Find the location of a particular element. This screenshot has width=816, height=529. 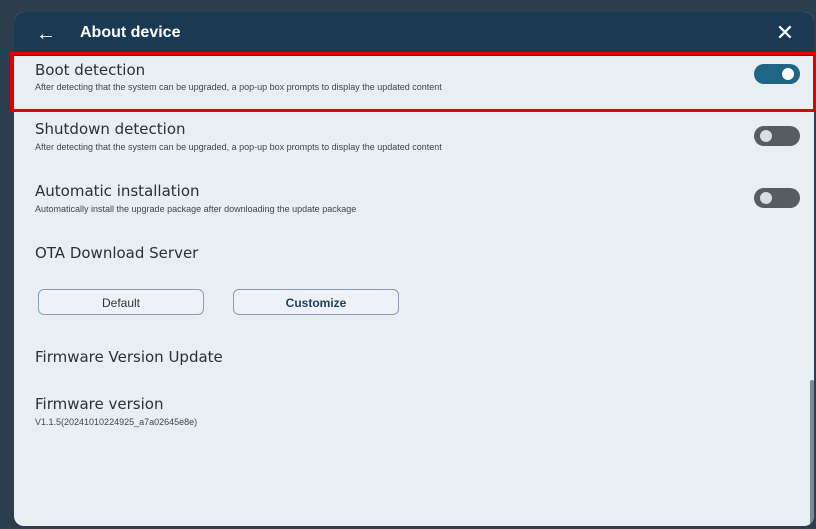

firmware-update-title: Firmware Version Update is located at coordinates (129, 357).